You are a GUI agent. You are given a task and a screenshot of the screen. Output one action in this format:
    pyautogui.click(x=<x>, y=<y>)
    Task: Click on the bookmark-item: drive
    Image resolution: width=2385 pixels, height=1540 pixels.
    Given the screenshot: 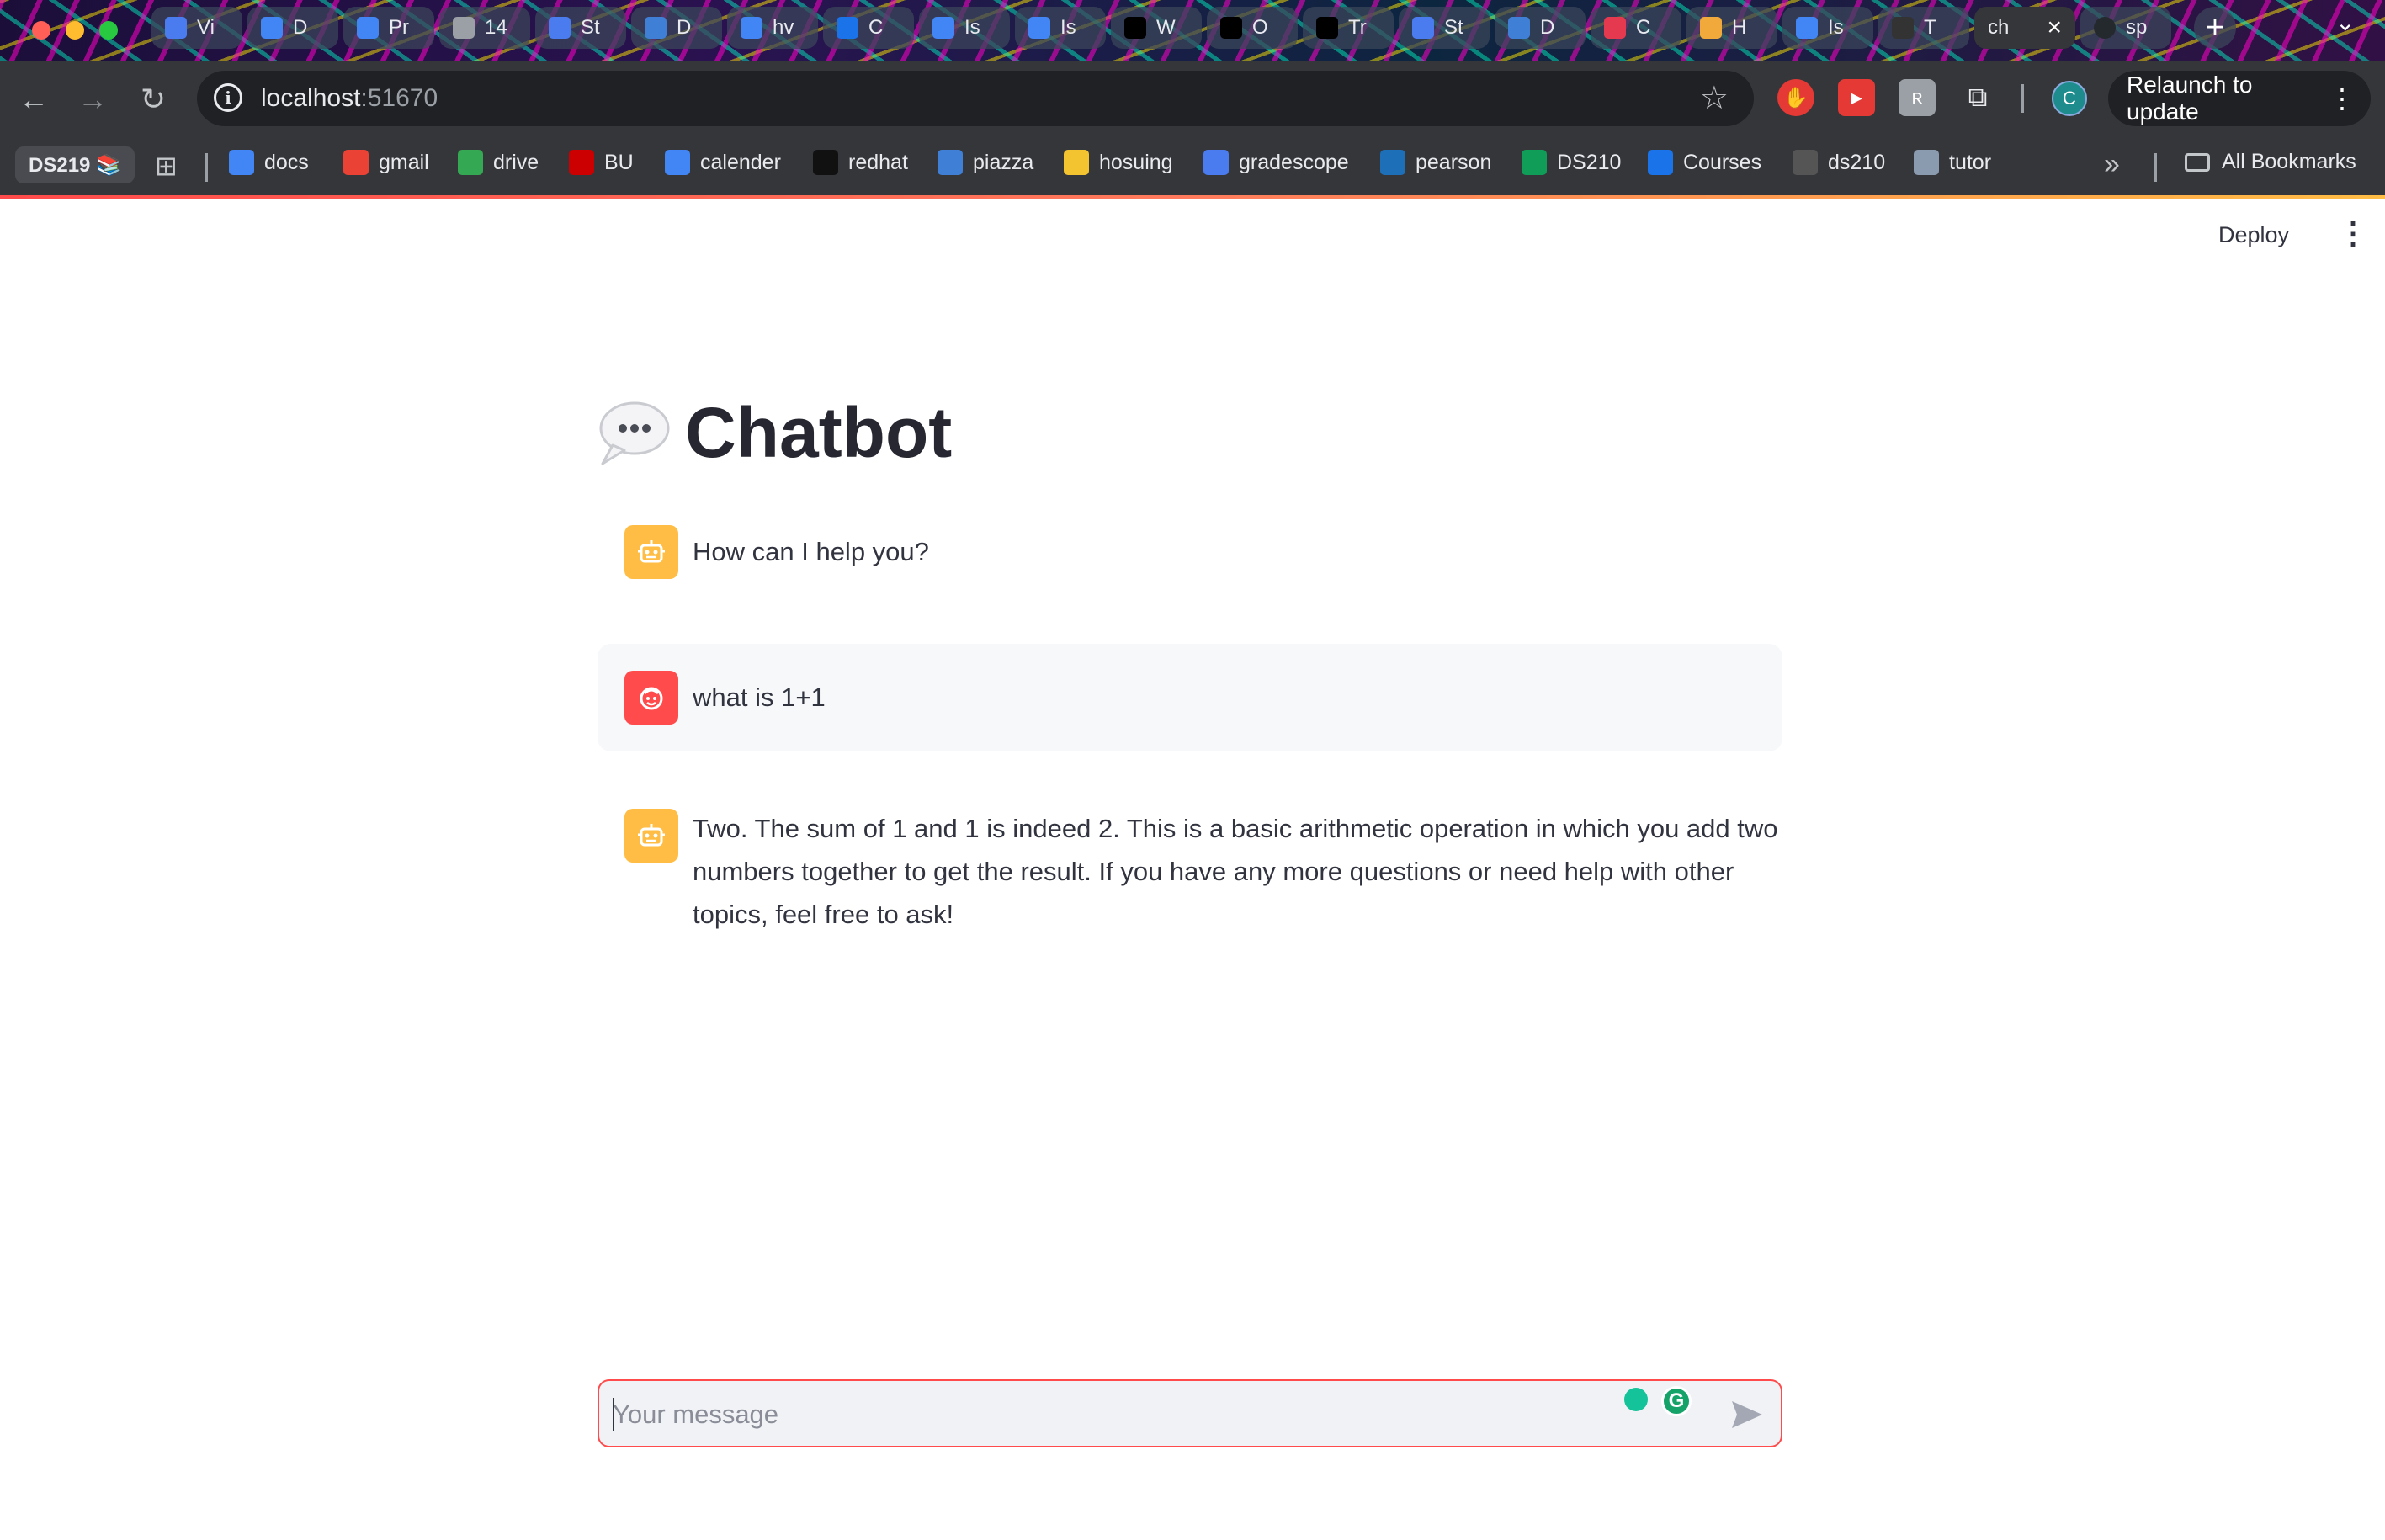 What is the action you would take?
    pyautogui.click(x=499, y=162)
    